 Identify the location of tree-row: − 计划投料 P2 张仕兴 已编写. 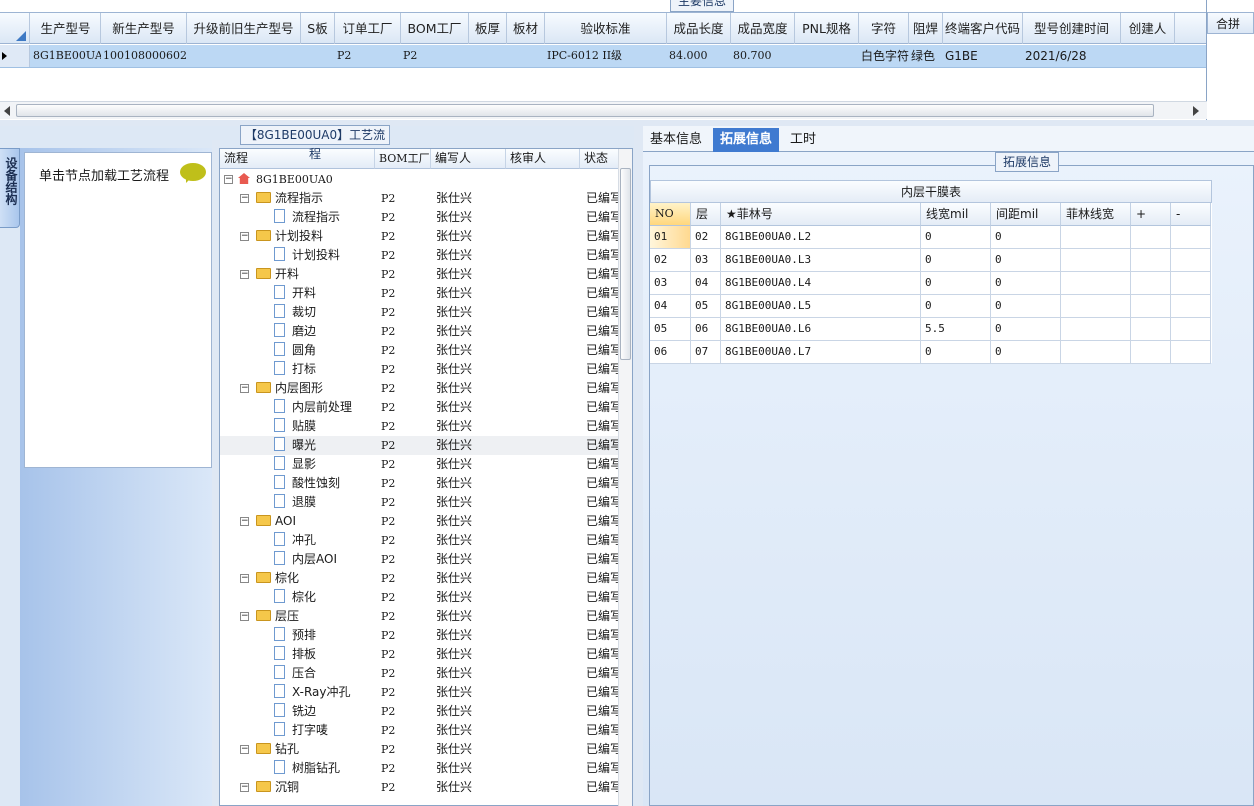
(420, 236).